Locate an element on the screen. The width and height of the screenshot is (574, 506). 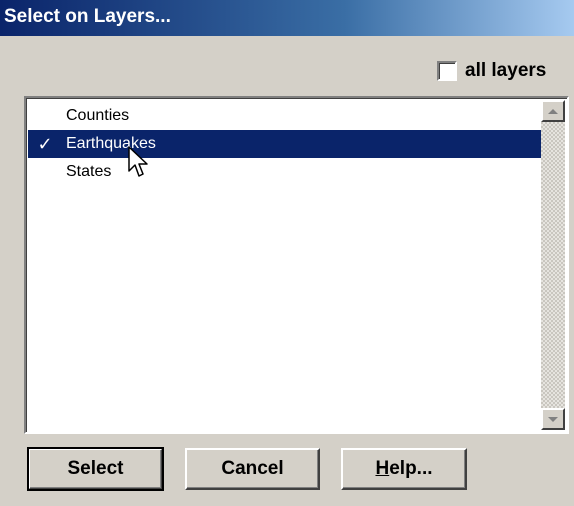
help-hotkey: H is located at coordinates (382, 468).